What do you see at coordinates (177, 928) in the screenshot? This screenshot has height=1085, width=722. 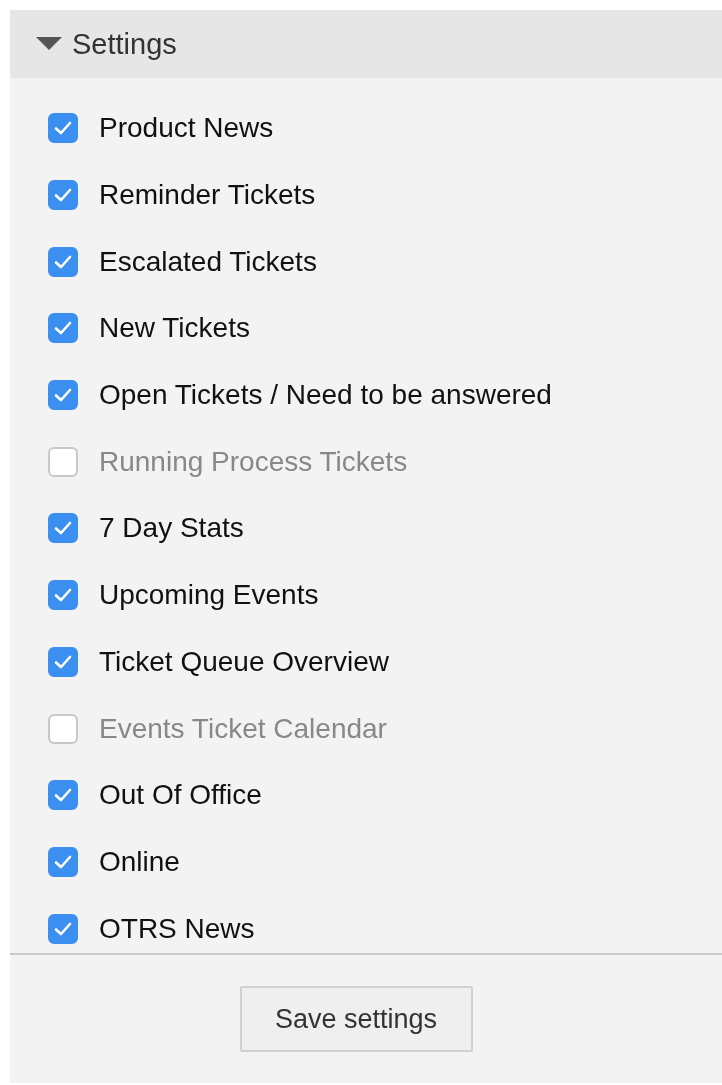 I see `option-label: OTRS News` at bounding box center [177, 928].